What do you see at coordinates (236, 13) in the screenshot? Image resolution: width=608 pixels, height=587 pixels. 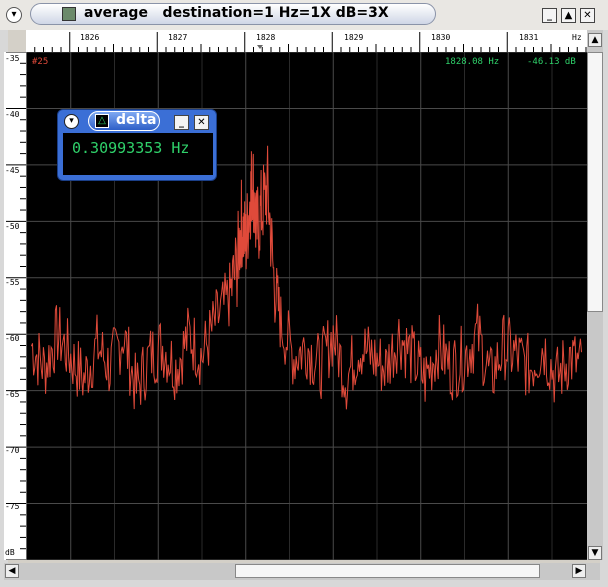 I see `window-title: average destination=1 Hz=1X dB=3X` at bounding box center [236, 13].